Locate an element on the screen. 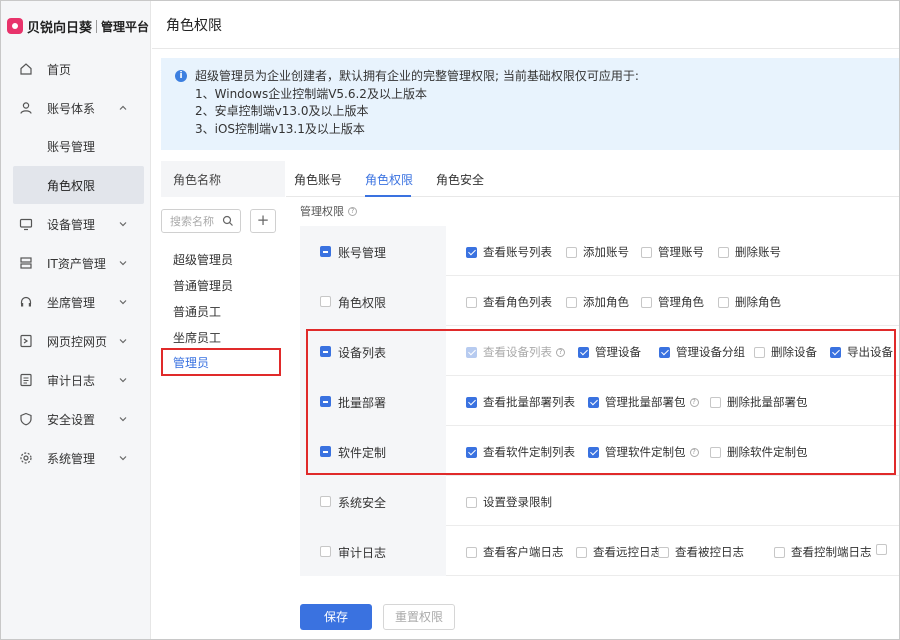  permission-row: 系统安全 设置登录限制 is located at coordinates (599, 501).